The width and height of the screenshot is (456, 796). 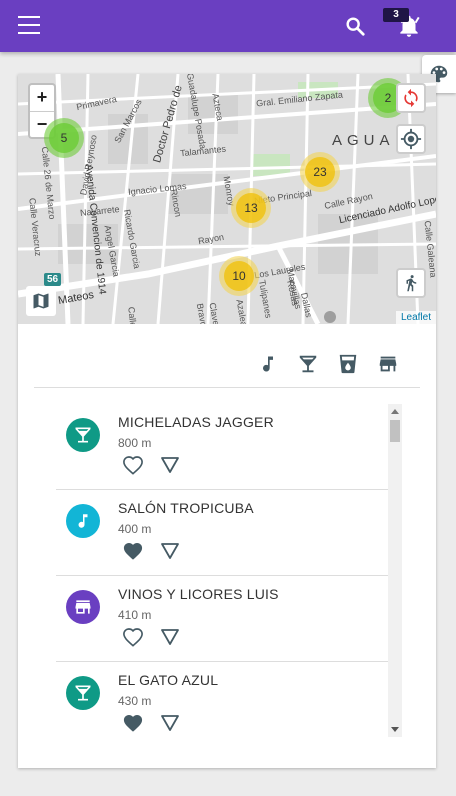 What do you see at coordinates (222, 533) in the screenshot?
I see `list-item: SALÓN TROPICUBA 400 m` at bounding box center [222, 533].